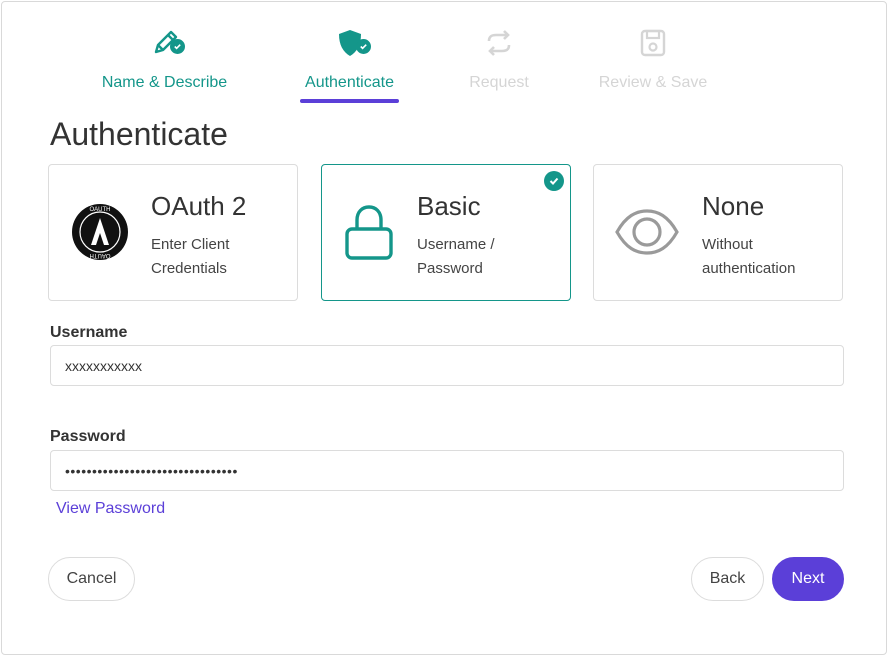 The height and width of the screenshot is (657, 889). What do you see at coordinates (749, 256) in the screenshot?
I see `auth-option-description: Without authentication` at bounding box center [749, 256].